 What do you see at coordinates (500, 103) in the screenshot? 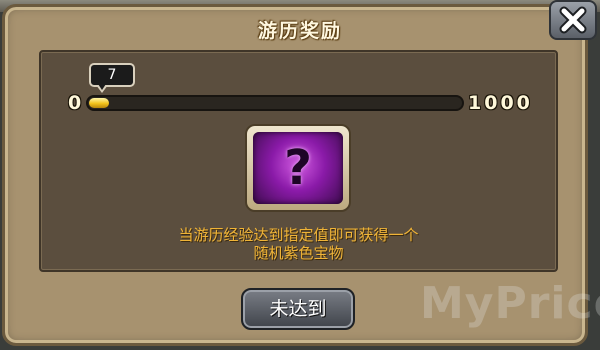
I see `progress-max-label: 1000` at bounding box center [500, 103].